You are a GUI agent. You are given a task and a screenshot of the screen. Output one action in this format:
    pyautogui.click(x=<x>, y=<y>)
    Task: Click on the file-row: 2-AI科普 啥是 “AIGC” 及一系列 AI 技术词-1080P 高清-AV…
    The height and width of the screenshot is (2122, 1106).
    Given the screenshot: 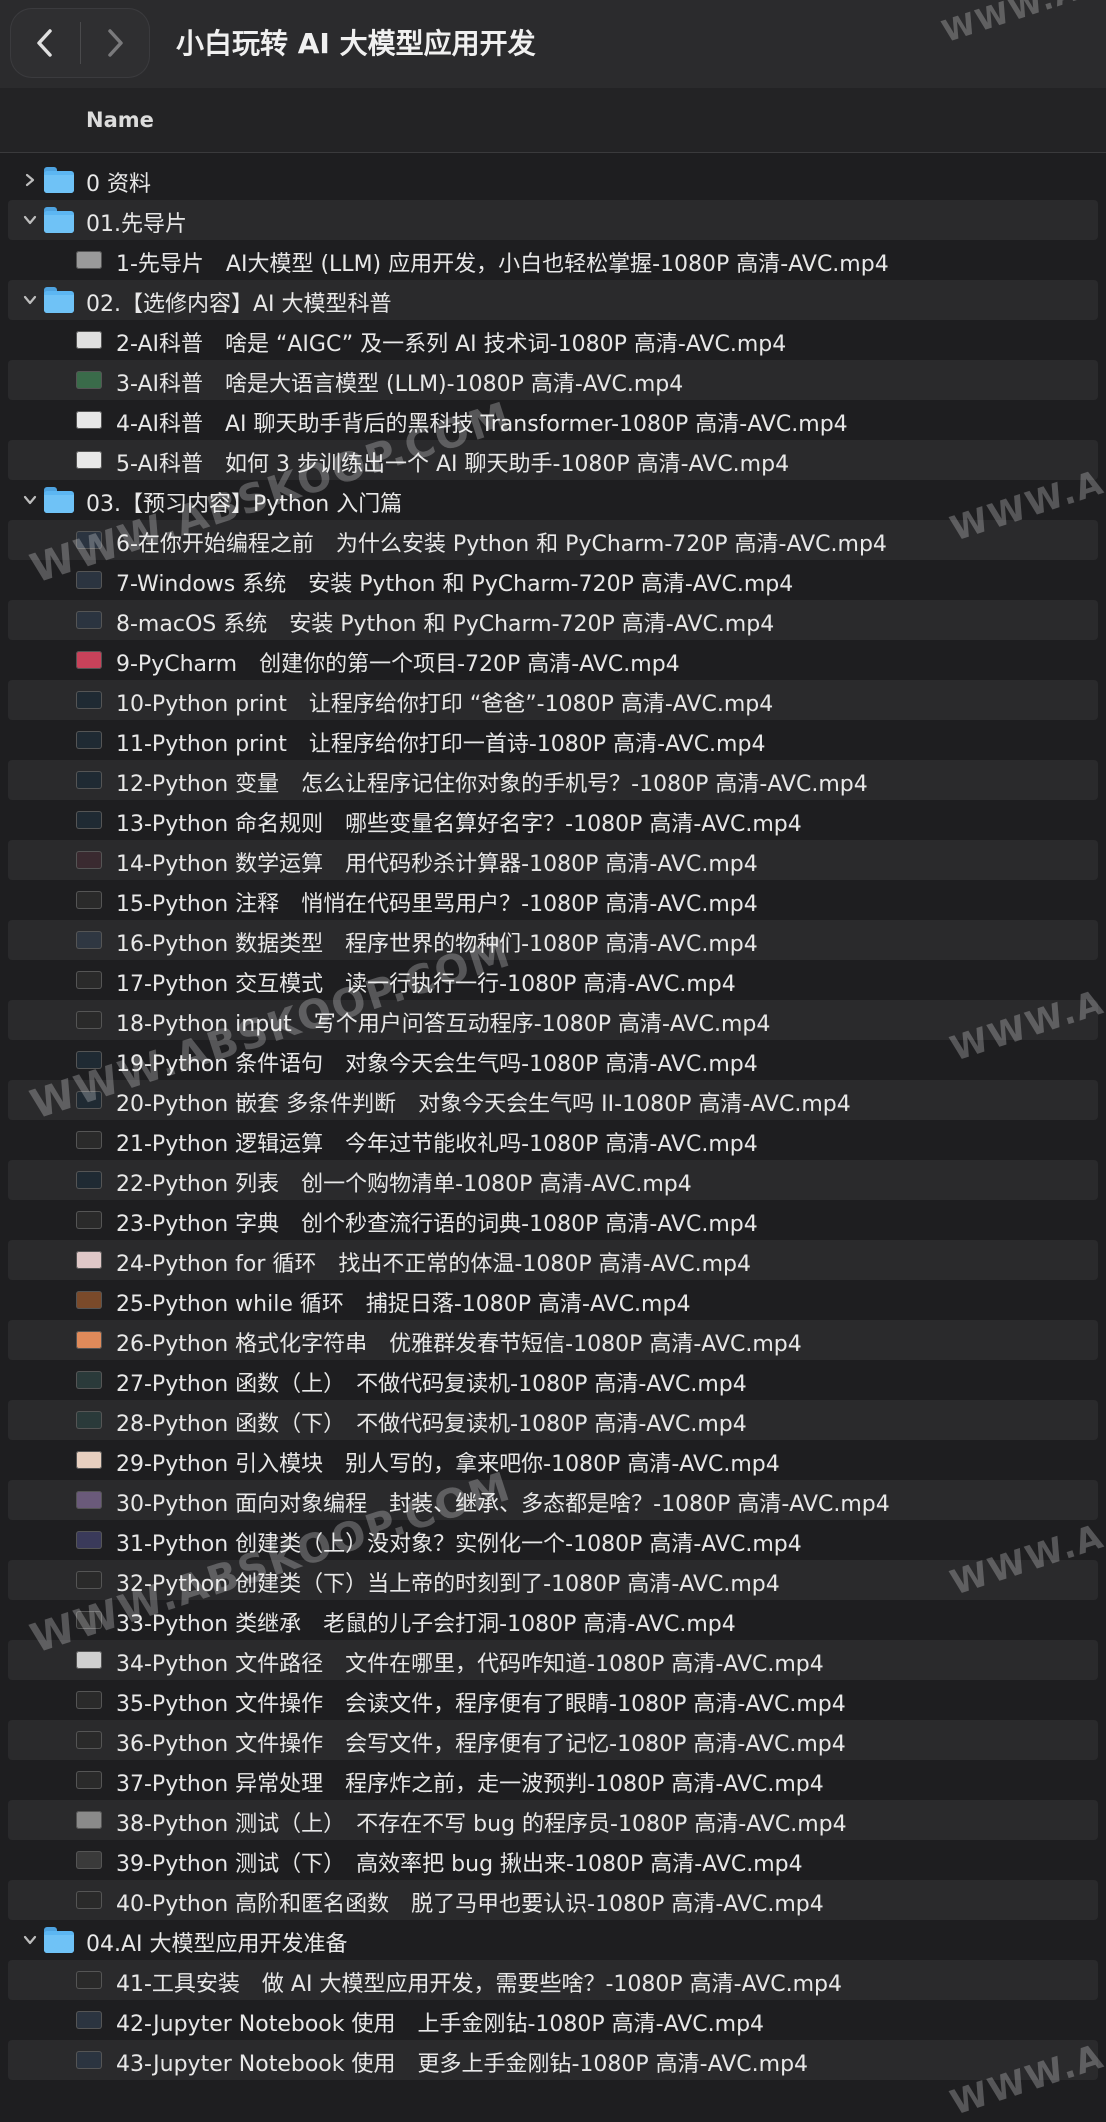 What is the action you would take?
    pyautogui.click(x=553, y=340)
    